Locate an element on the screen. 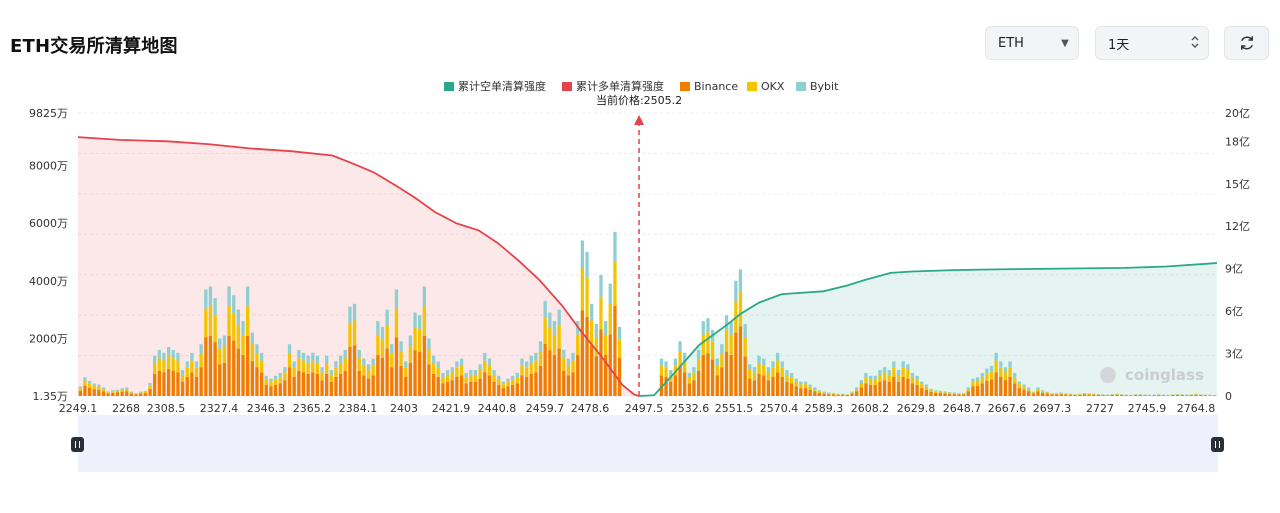 This screenshot has width=1280, height=513. period-select: 1天 is located at coordinates (1152, 43).